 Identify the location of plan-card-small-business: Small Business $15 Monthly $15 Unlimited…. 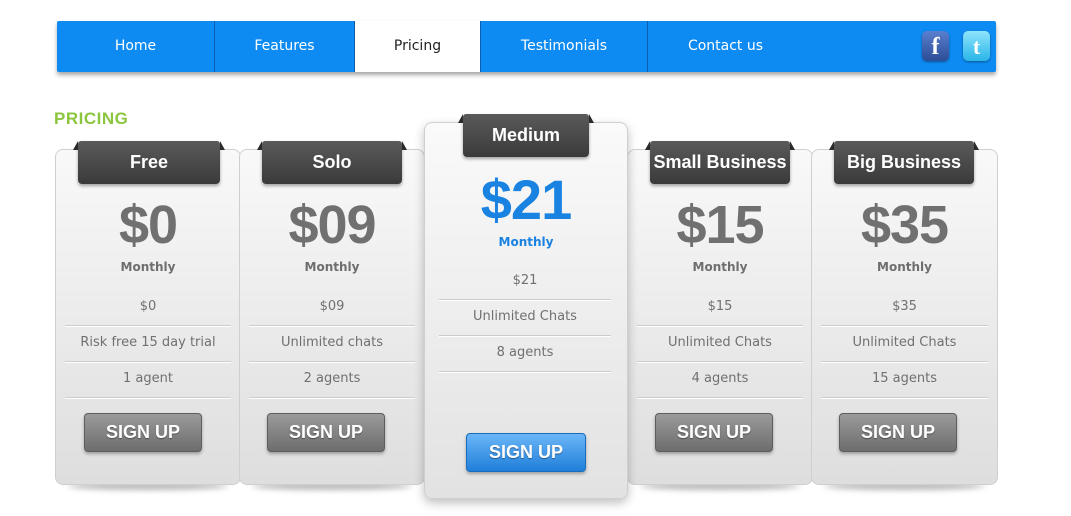
(720, 313).